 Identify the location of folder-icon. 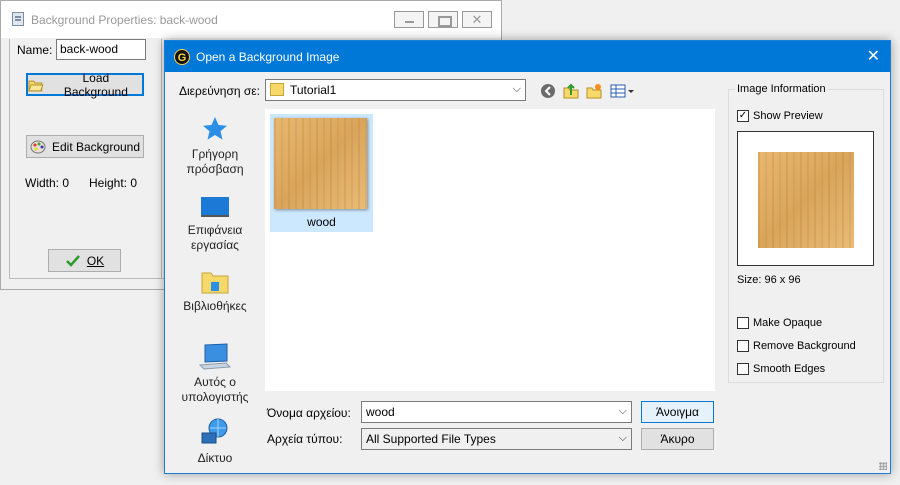
(277, 90).